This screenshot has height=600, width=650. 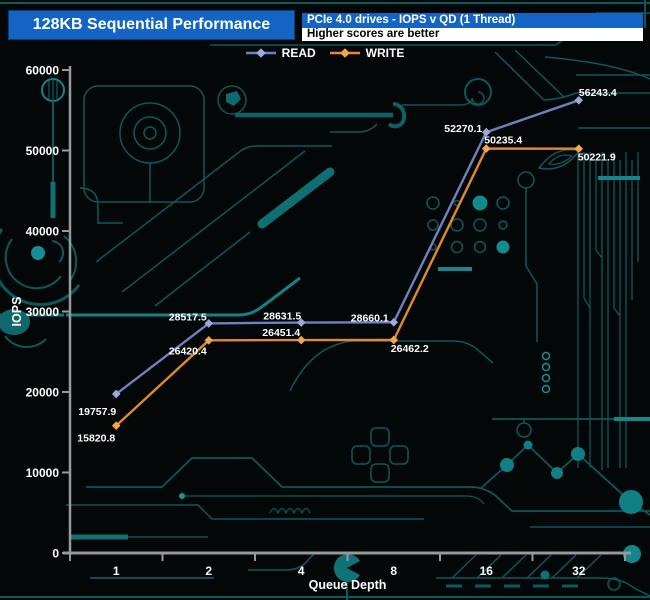 What do you see at coordinates (503, 141) in the screenshot?
I see `data-label-write: 50235.4` at bounding box center [503, 141].